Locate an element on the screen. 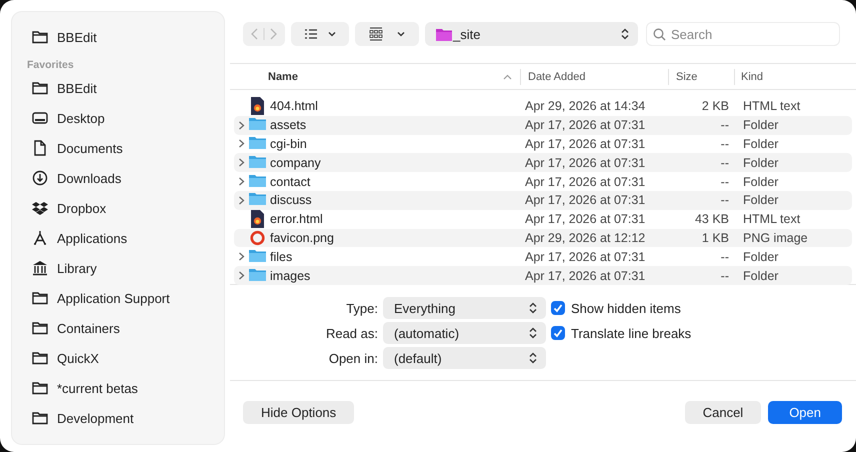 The image size is (856, 452). table-row: company Apr 17, 2026 at 07:31 -- Folder is located at coordinates (543, 162).